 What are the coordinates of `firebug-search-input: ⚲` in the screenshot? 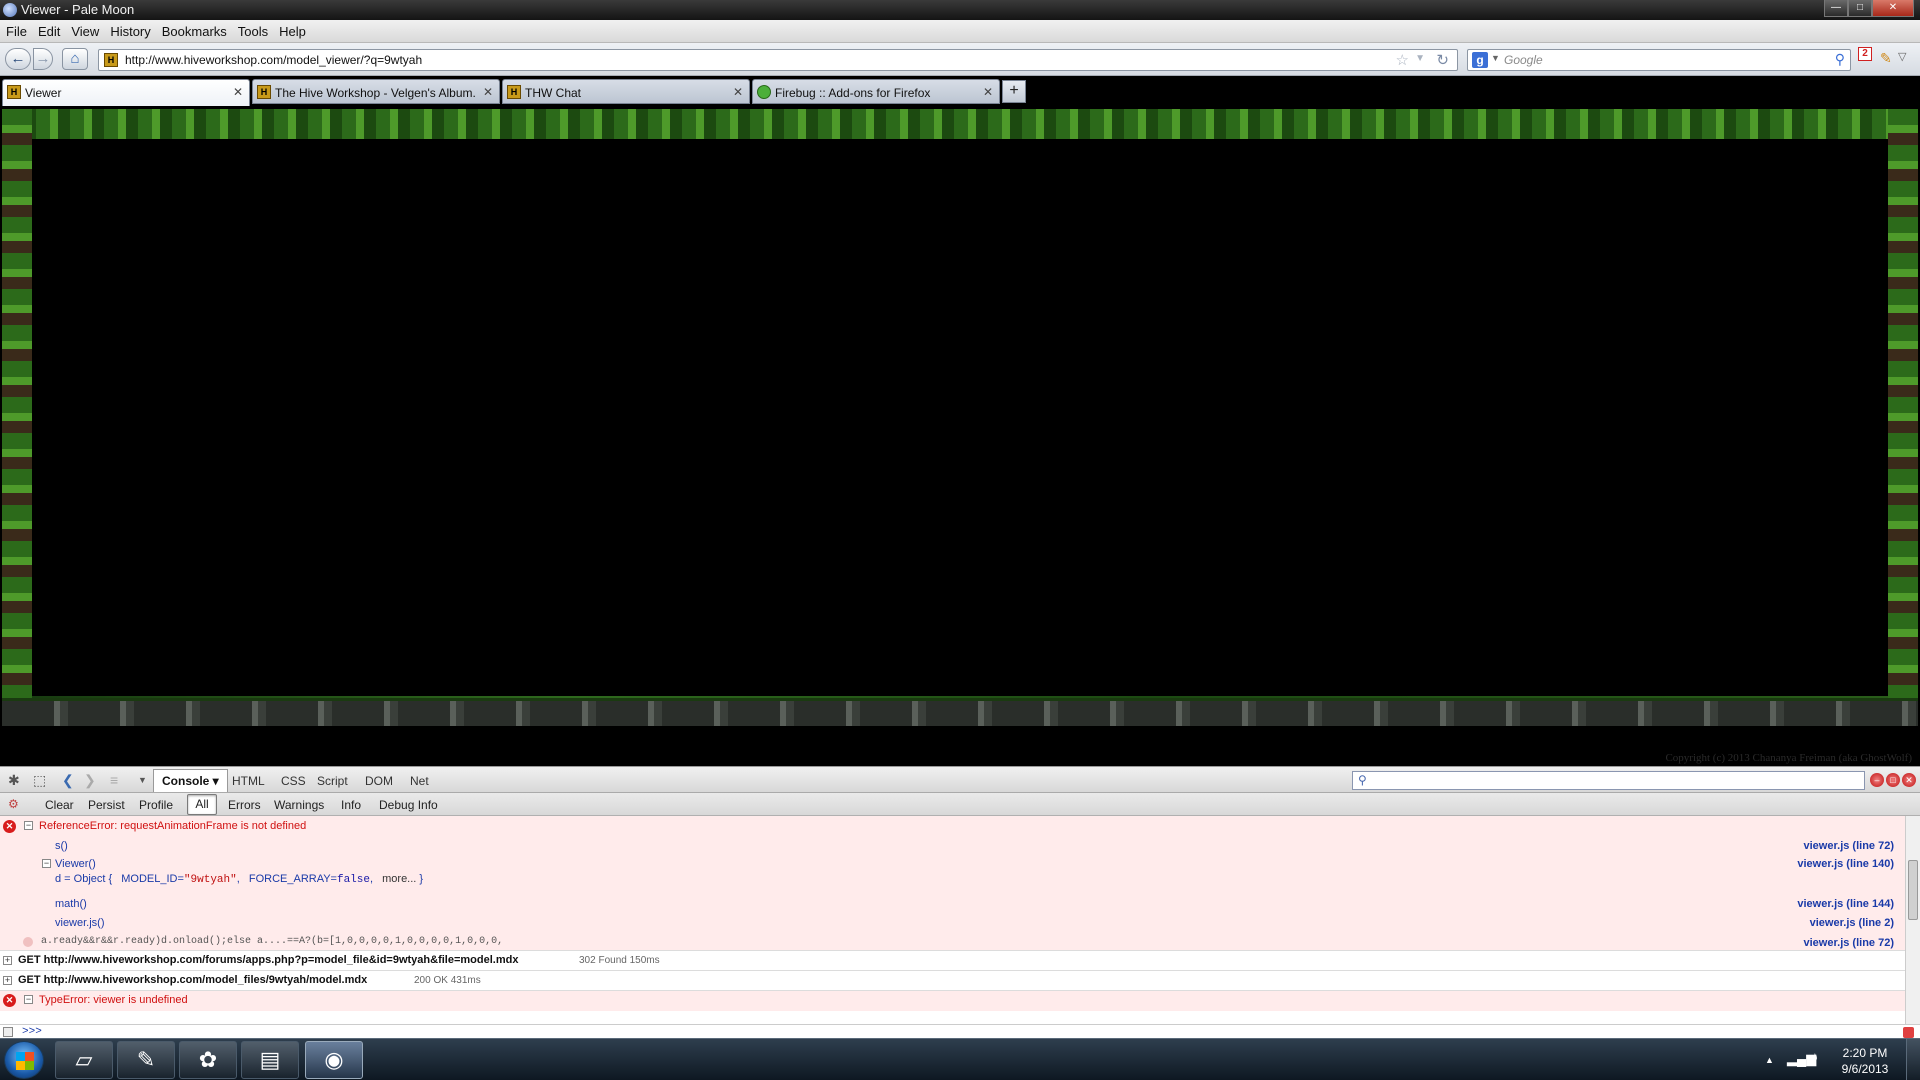 It's located at (1608, 780).